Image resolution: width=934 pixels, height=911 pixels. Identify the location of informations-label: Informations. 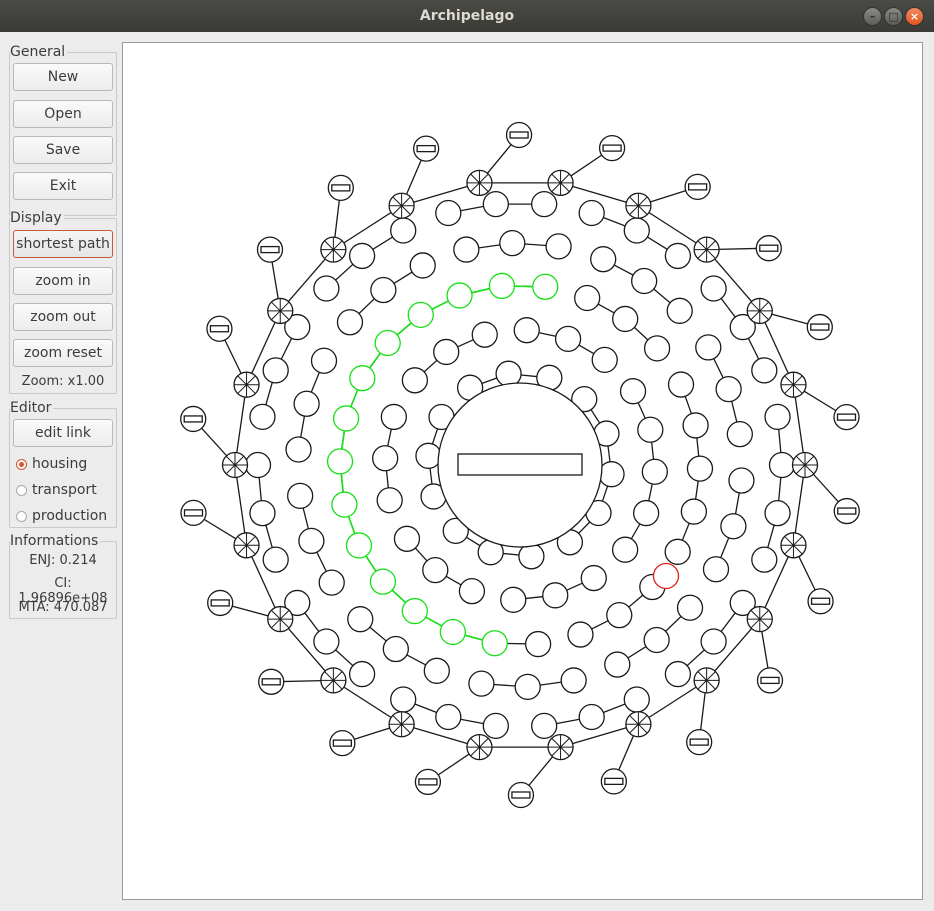
(55, 541).